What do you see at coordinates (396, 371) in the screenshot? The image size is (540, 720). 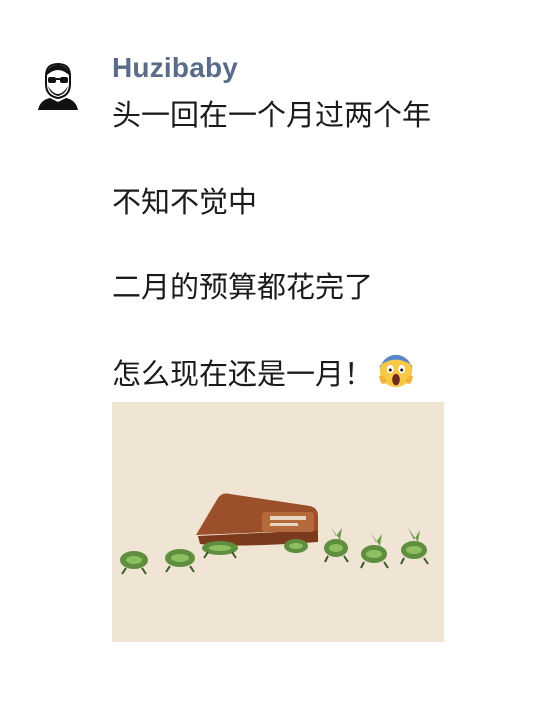 I see `screaming-face-icon` at bounding box center [396, 371].